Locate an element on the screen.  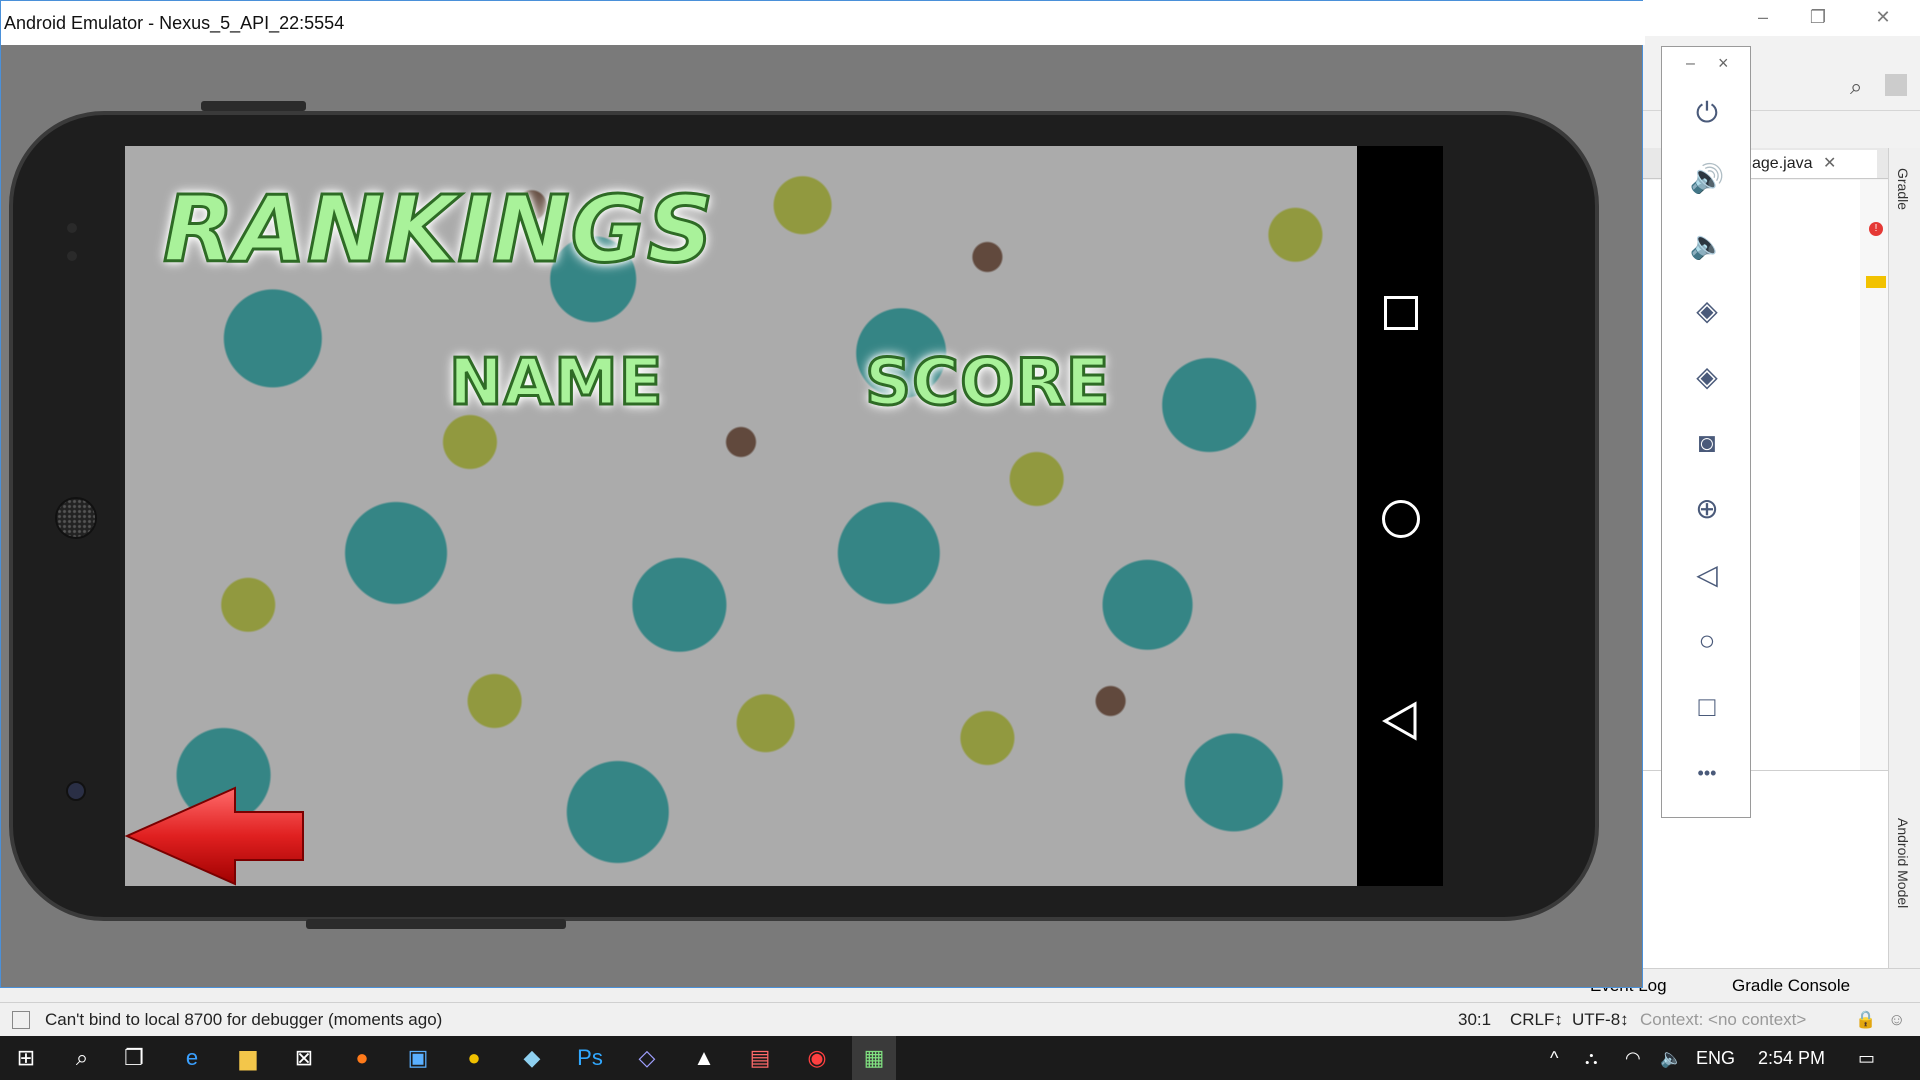
proximity-sensor is located at coordinates (72, 228).